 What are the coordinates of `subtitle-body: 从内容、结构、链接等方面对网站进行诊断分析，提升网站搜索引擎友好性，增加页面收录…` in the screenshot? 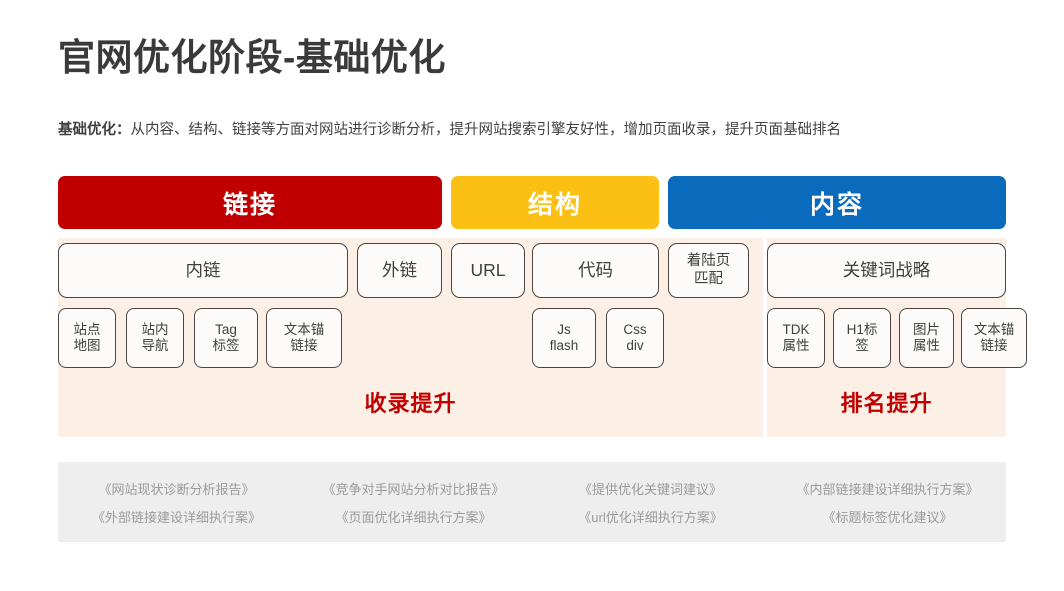 It's located at (486, 130).